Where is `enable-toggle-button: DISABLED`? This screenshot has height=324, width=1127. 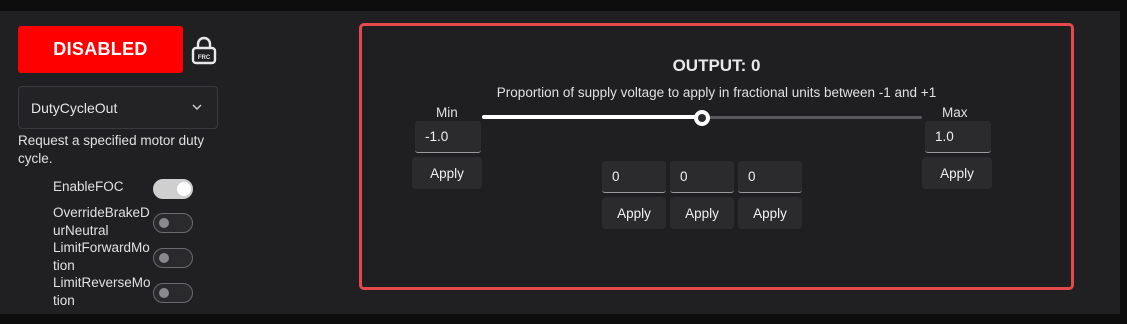
enable-toggle-button: DISABLED is located at coordinates (100, 49).